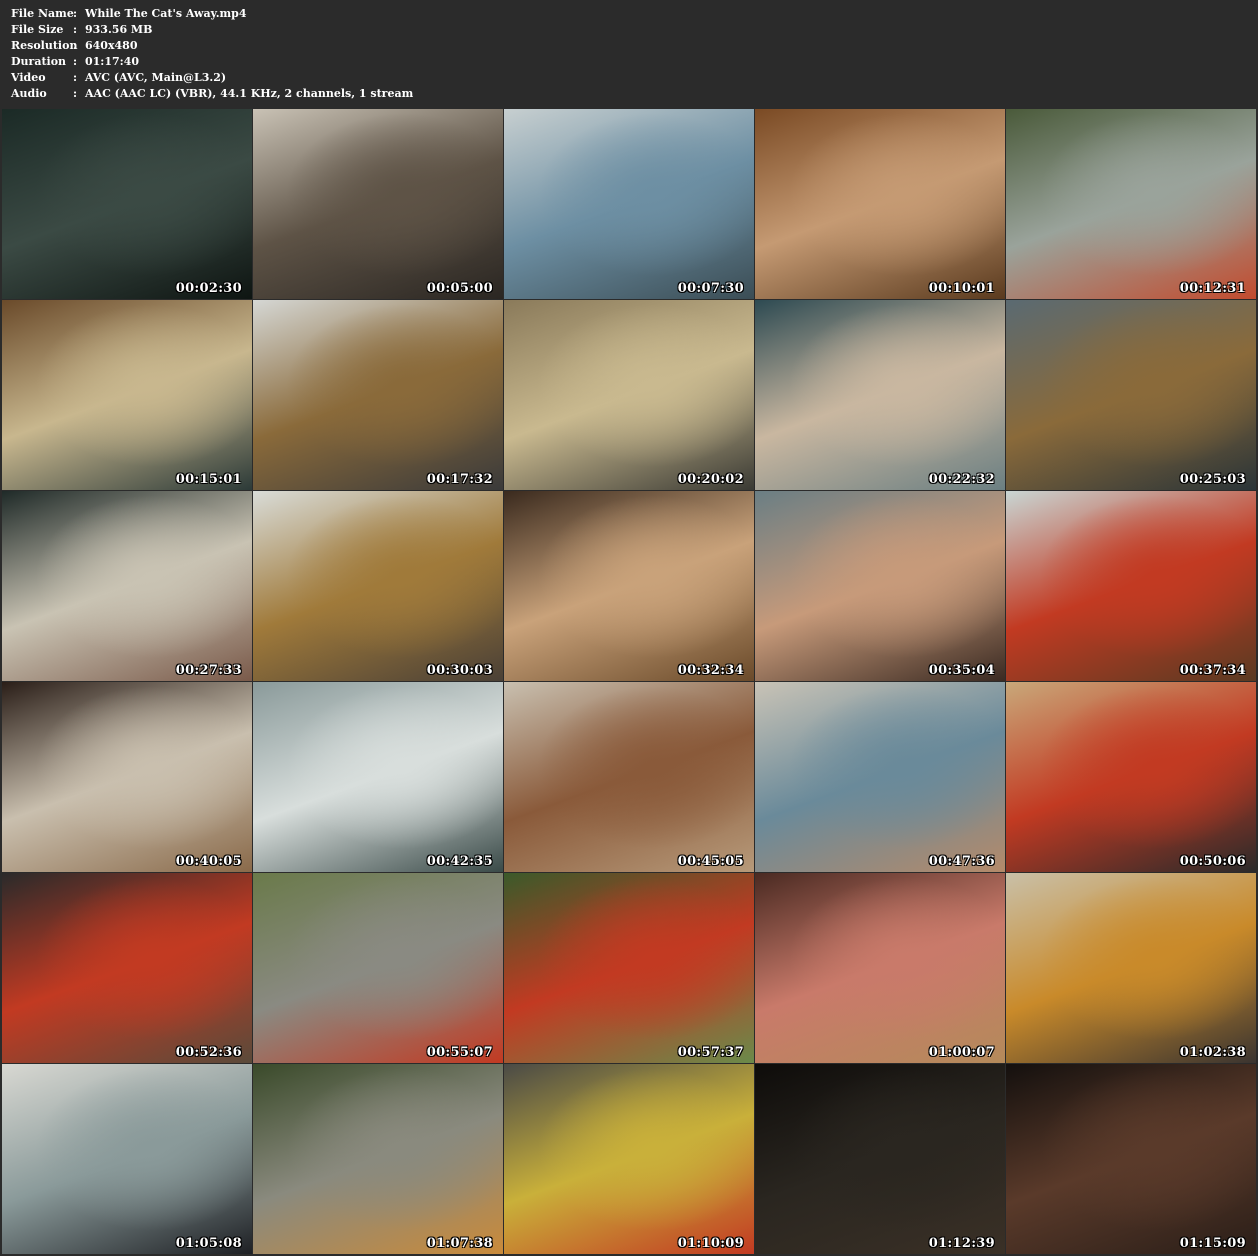 The image size is (1258, 1256). What do you see at coordinates (208, 288) in the screenshot?
I see `thumbnail-timestamp: 00:02:30` at bounding box center [208, 288].